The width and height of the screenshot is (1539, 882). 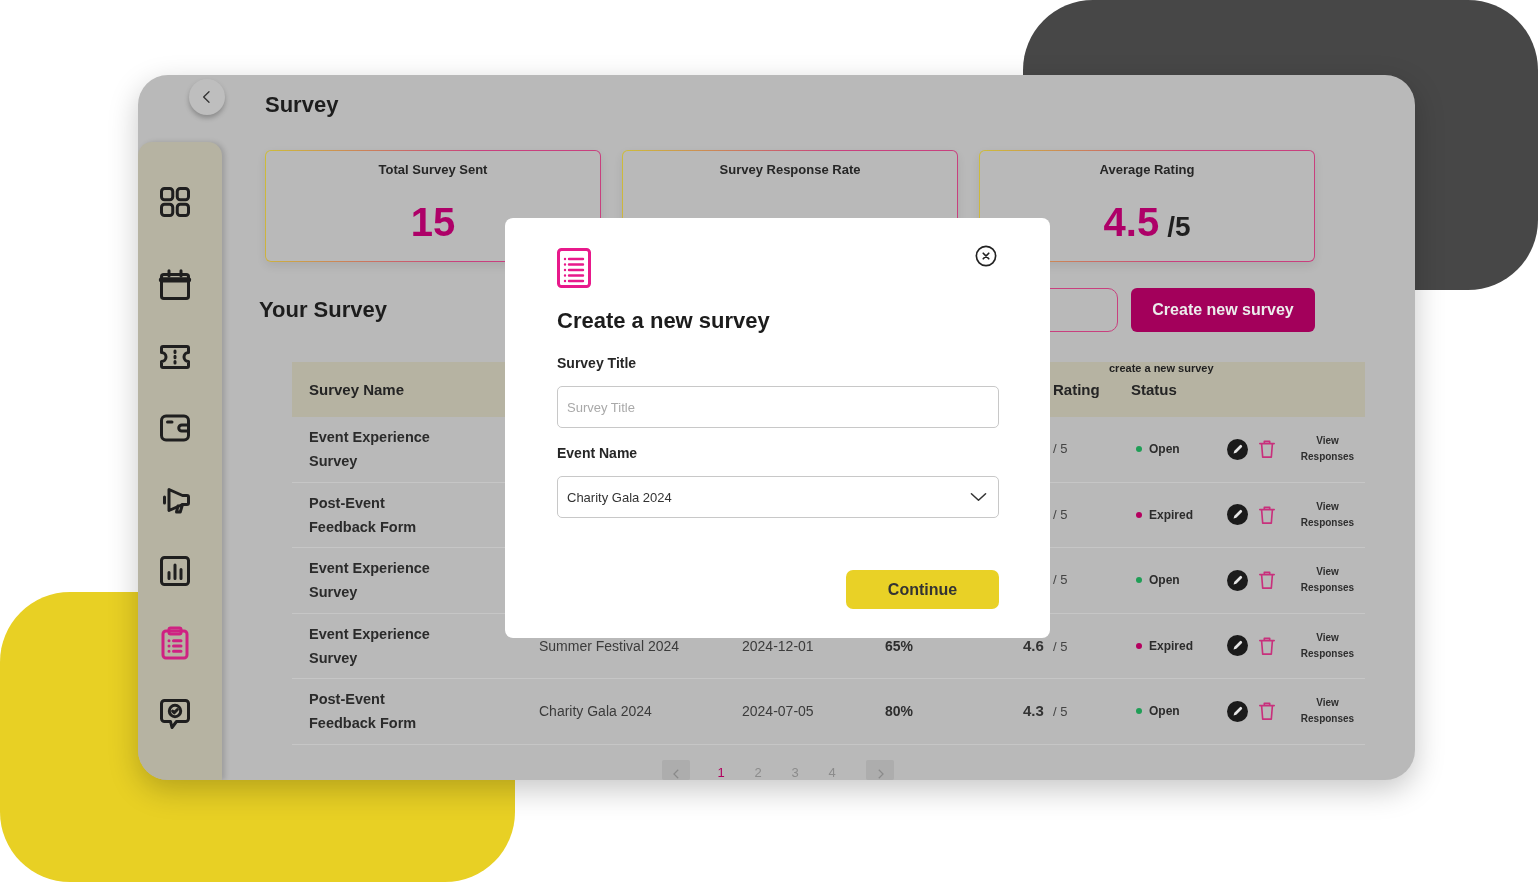 I want to click on rating-value: 4.3, so click(x=1034, y=711).